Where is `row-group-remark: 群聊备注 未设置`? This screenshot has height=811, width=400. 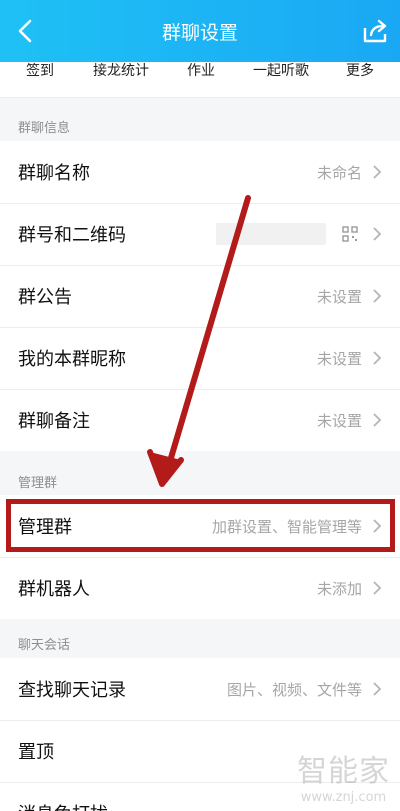
row-group-remark: 群聊备注 未设置 is located at coordinates (200, 420).